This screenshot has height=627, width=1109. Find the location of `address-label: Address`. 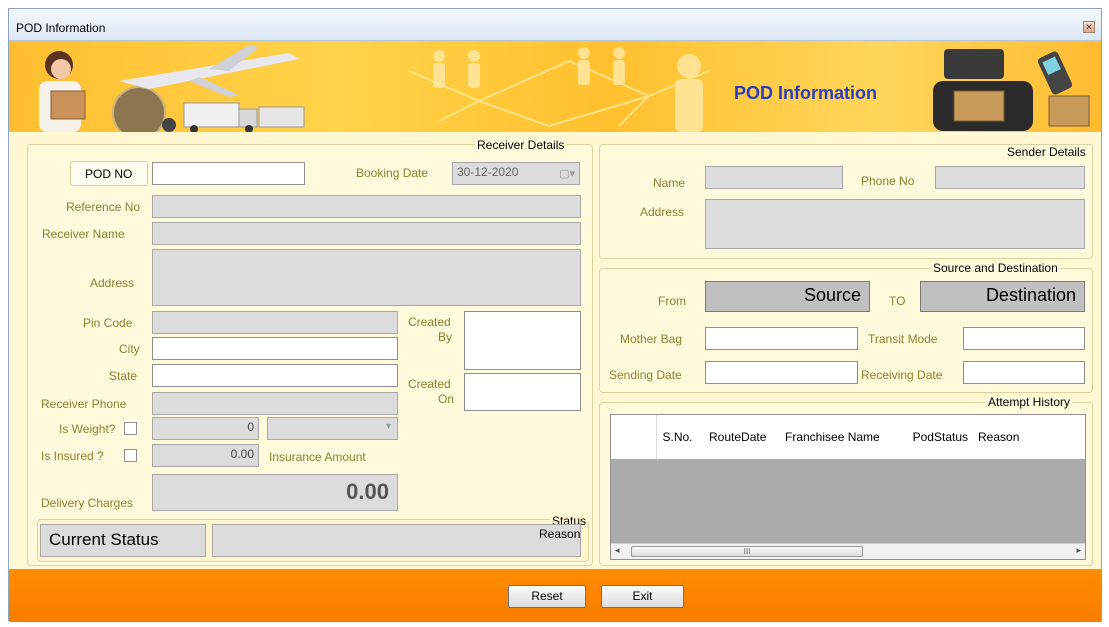

address-label: Address is located at coordinates (112, 283).